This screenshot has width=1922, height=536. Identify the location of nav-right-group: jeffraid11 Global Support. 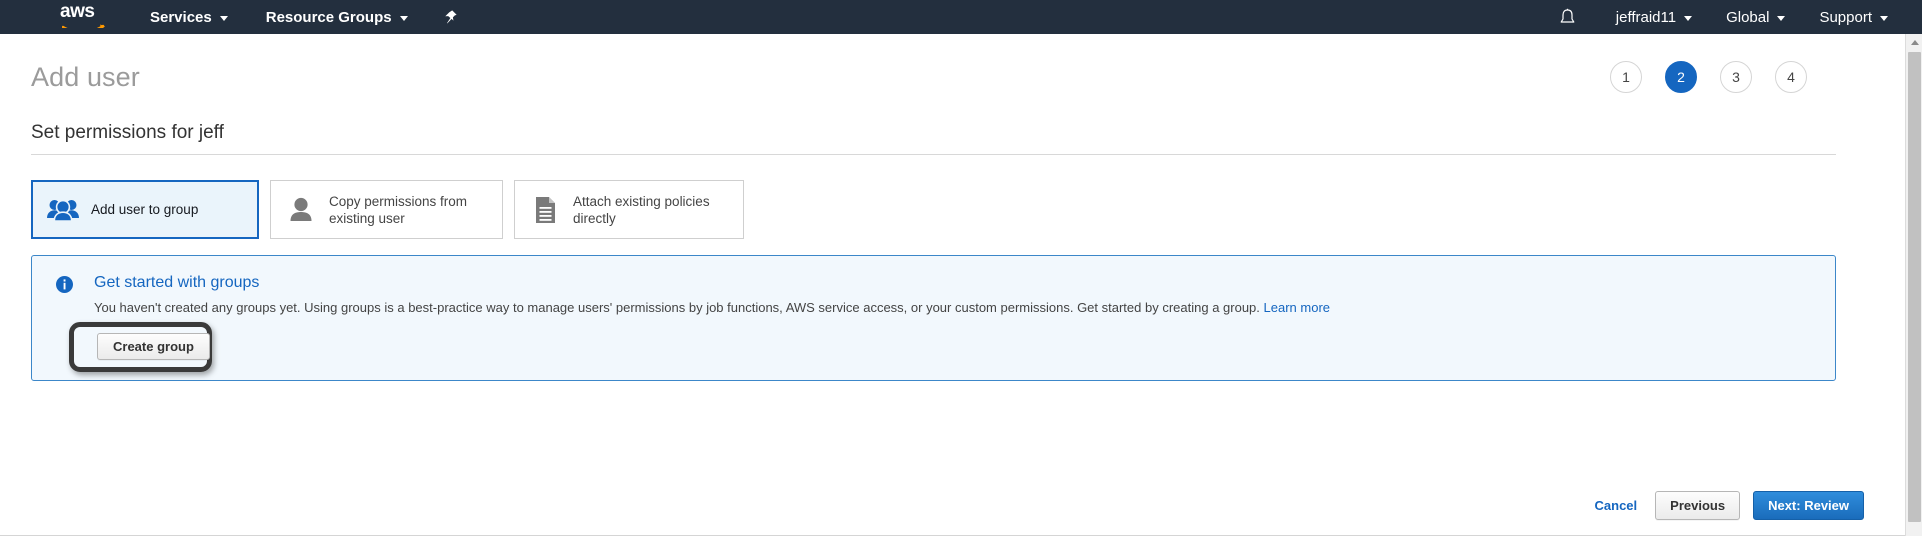
(1740, 17).